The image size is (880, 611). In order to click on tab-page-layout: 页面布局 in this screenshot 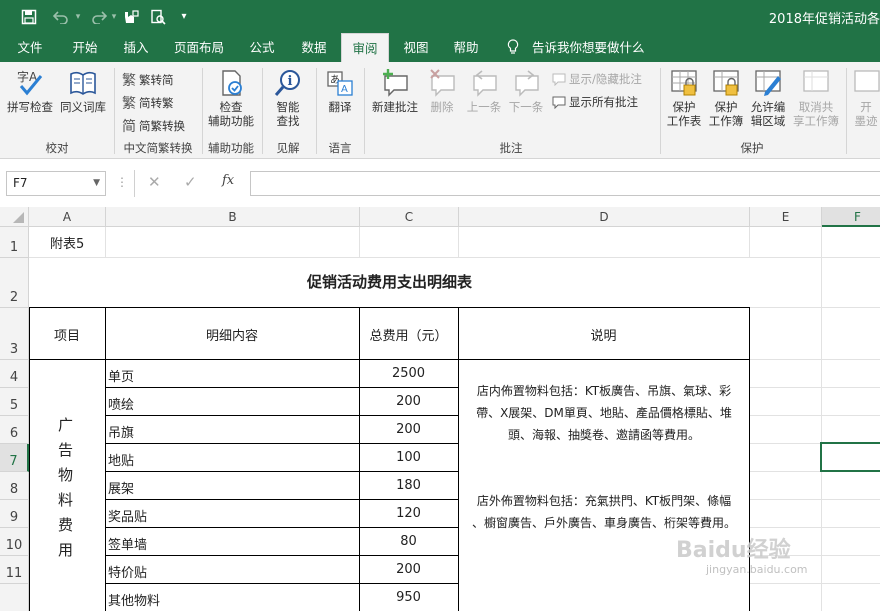, I will do `click(199, 47)`.